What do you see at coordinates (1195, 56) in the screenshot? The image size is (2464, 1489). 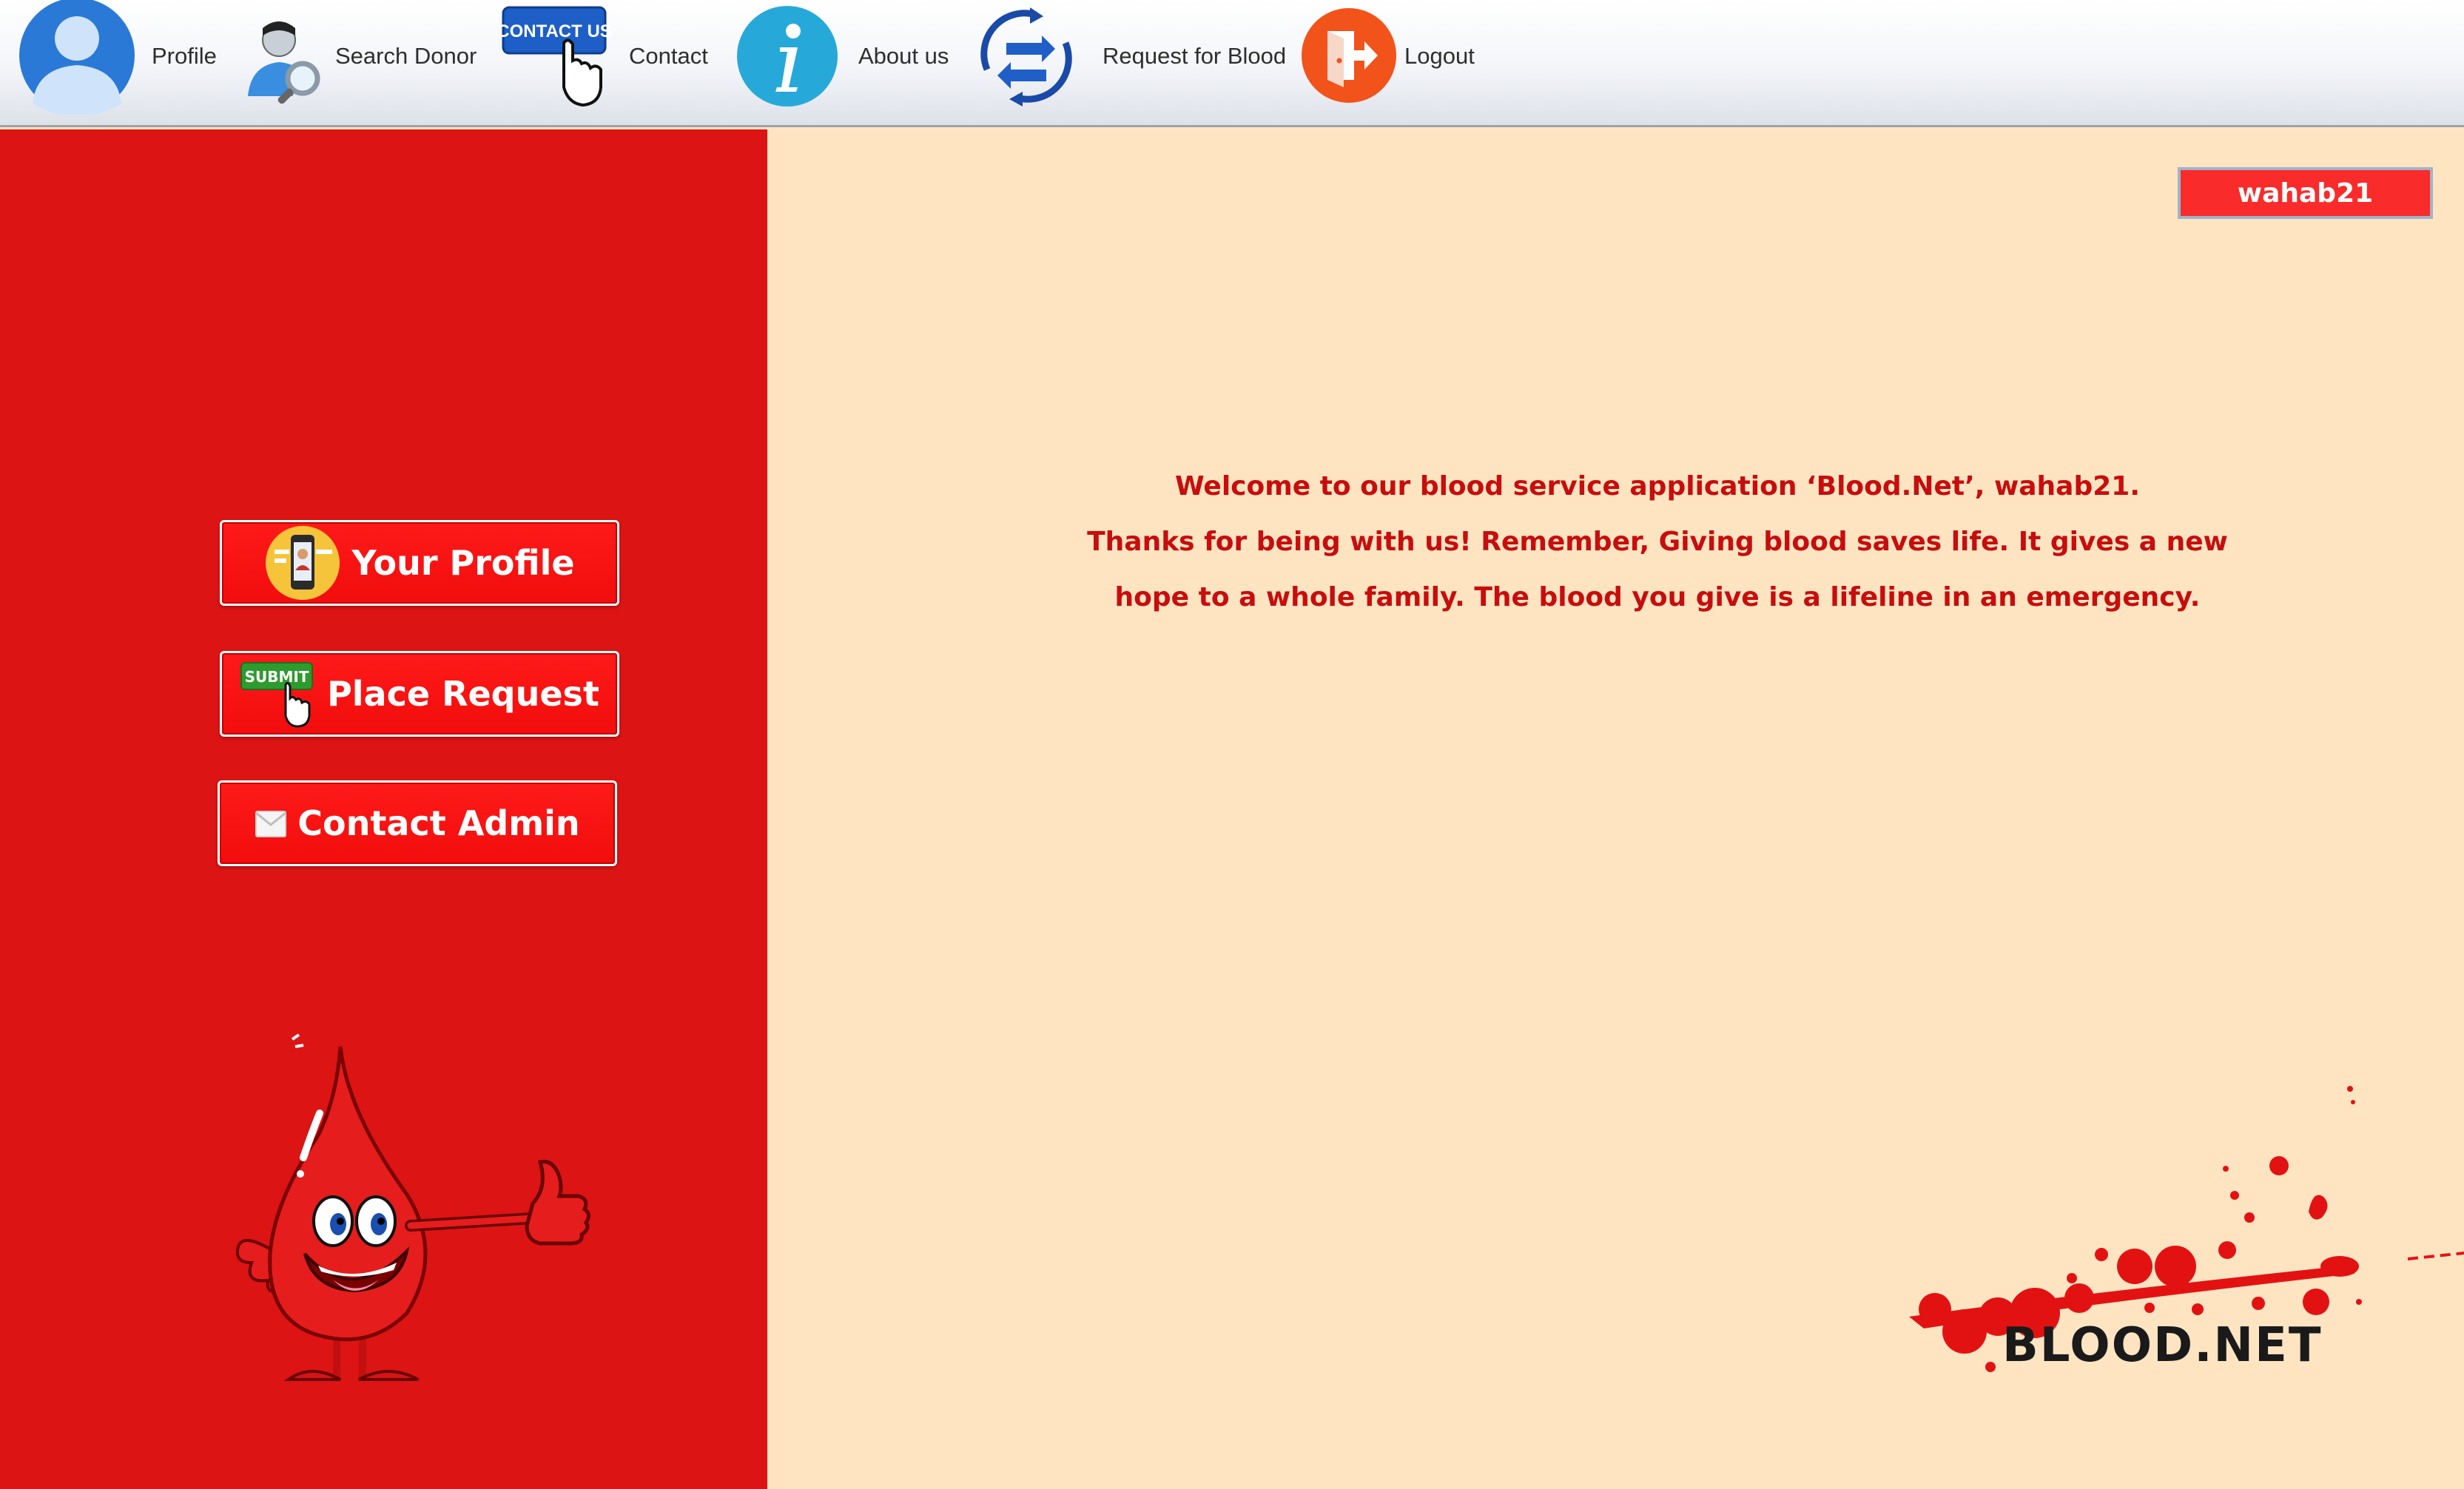 I see `menu-request-blood-label: Request for Blood` at bounding box center [1195, 56].